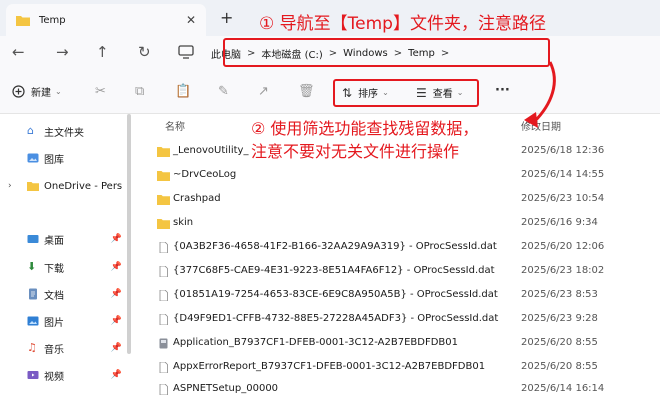 Image resolution: width=660 pixels, height=397 pixels. Describe the element at coordinates (33, 239) in the screenshot. I see `desktop-icon` at that location.